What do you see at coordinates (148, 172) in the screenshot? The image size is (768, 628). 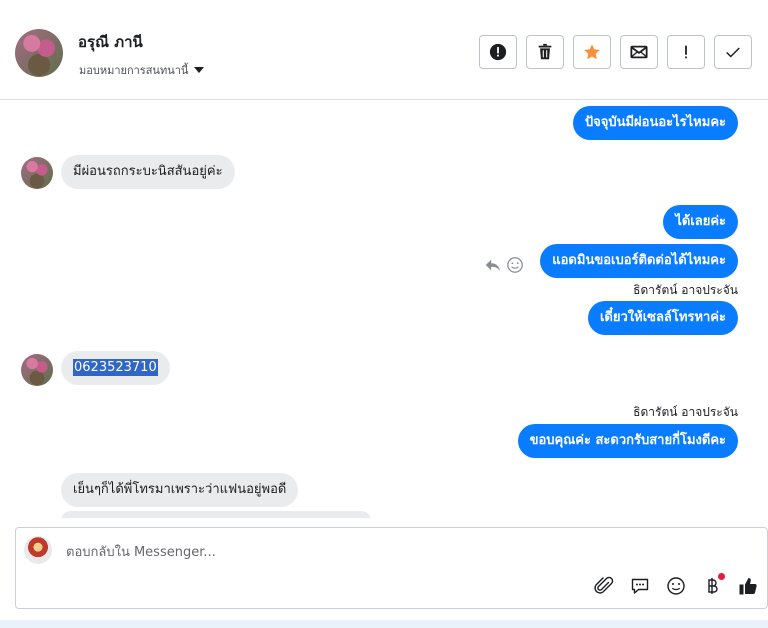 I see `incoming-message: มีผ่อนรถกระบะนิสสันอยู่ค่ะ` at bounding box center [148, 172].